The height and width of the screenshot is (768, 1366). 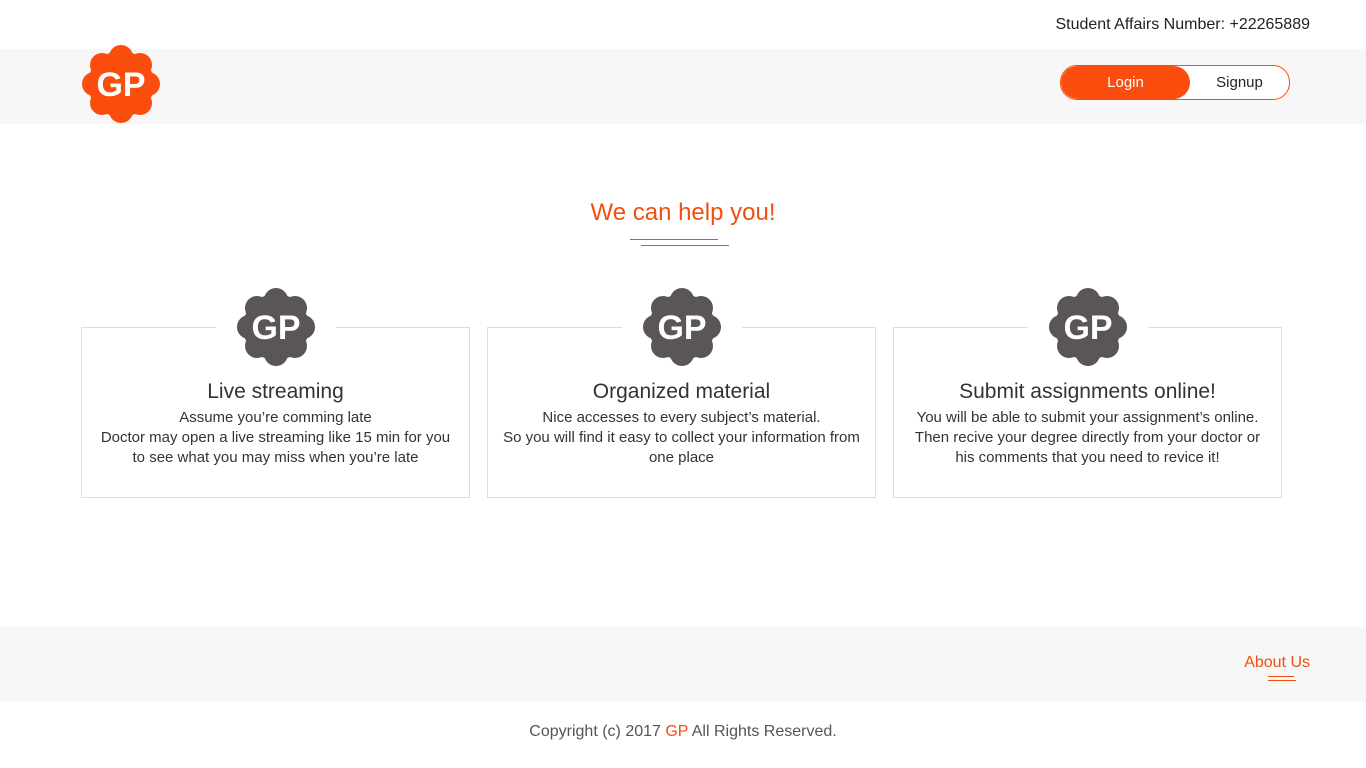 I want to click on gp-logo: GP, so click(x=121, y=84).